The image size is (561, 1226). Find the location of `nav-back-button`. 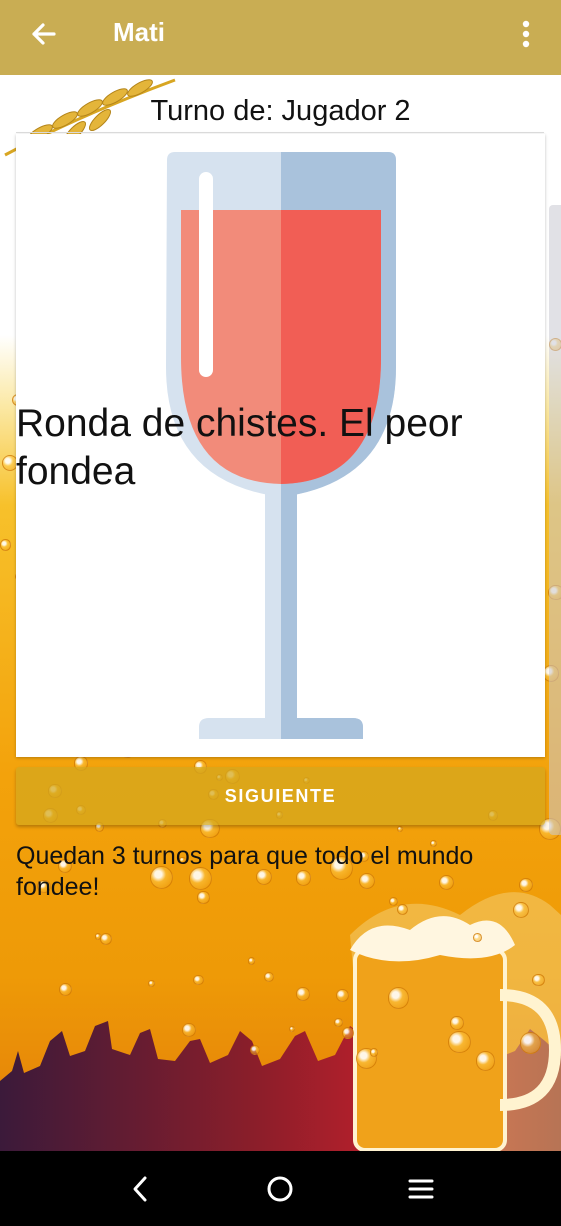

nav-back-button is located at coordinates (140, 1188).